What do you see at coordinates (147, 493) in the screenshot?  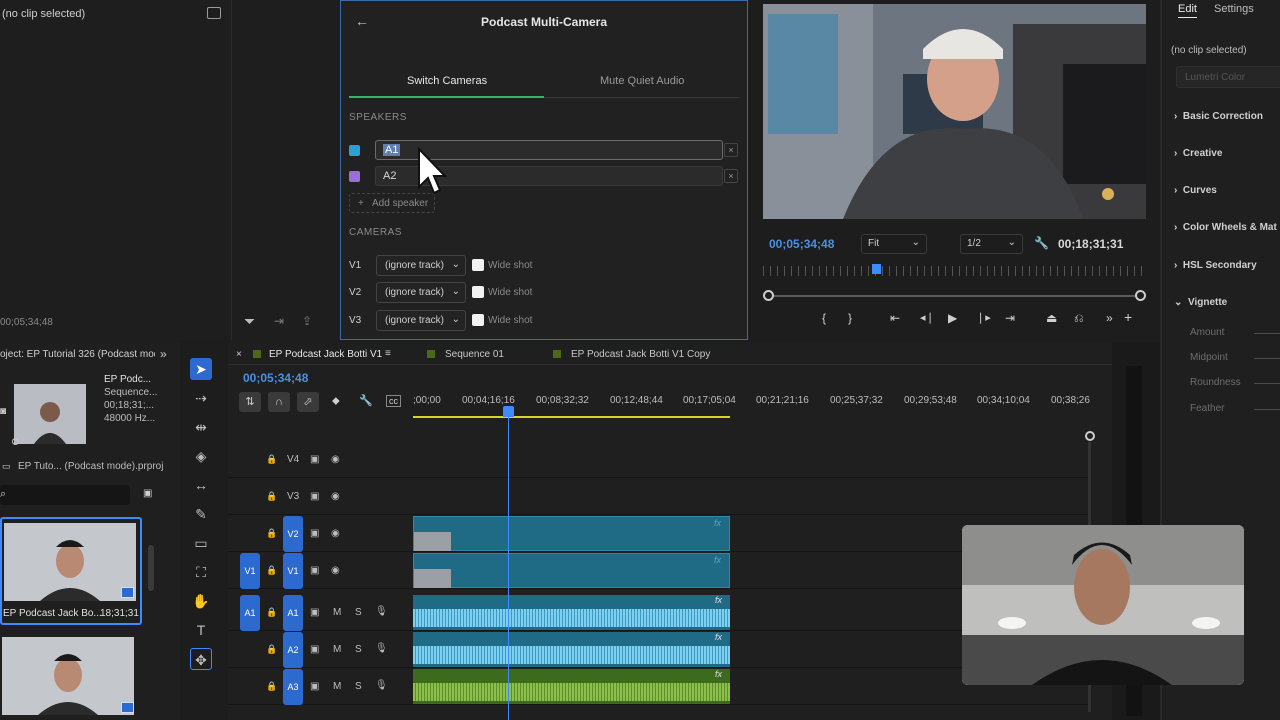 I see `bin-icon: ▣` at bounding box center [147, 493].